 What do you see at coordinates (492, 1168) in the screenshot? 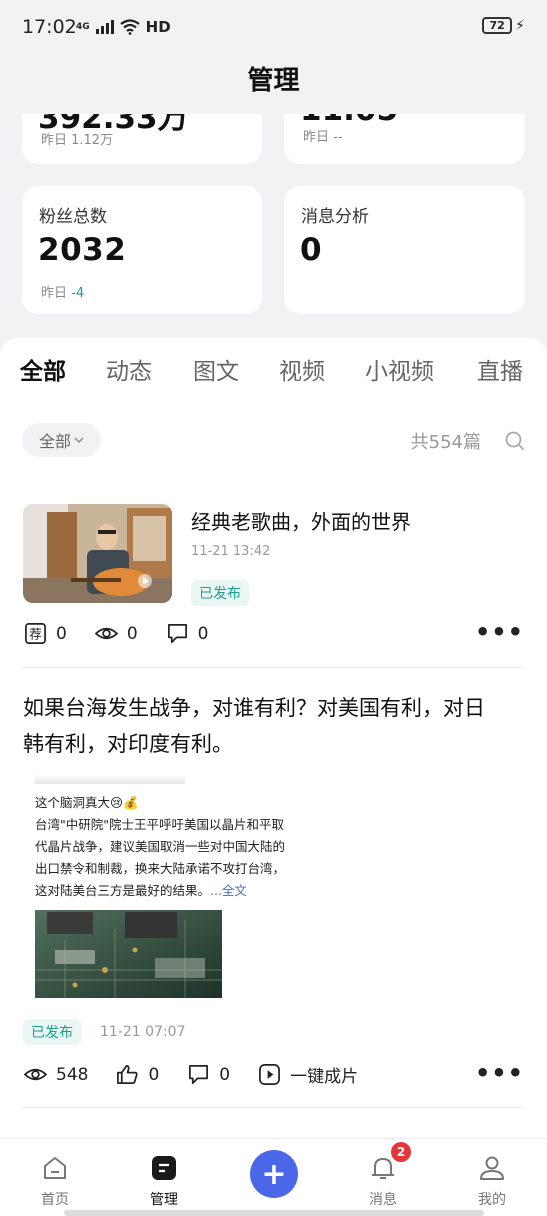
I see `profile-icon` at bounding box center [492, 1168].